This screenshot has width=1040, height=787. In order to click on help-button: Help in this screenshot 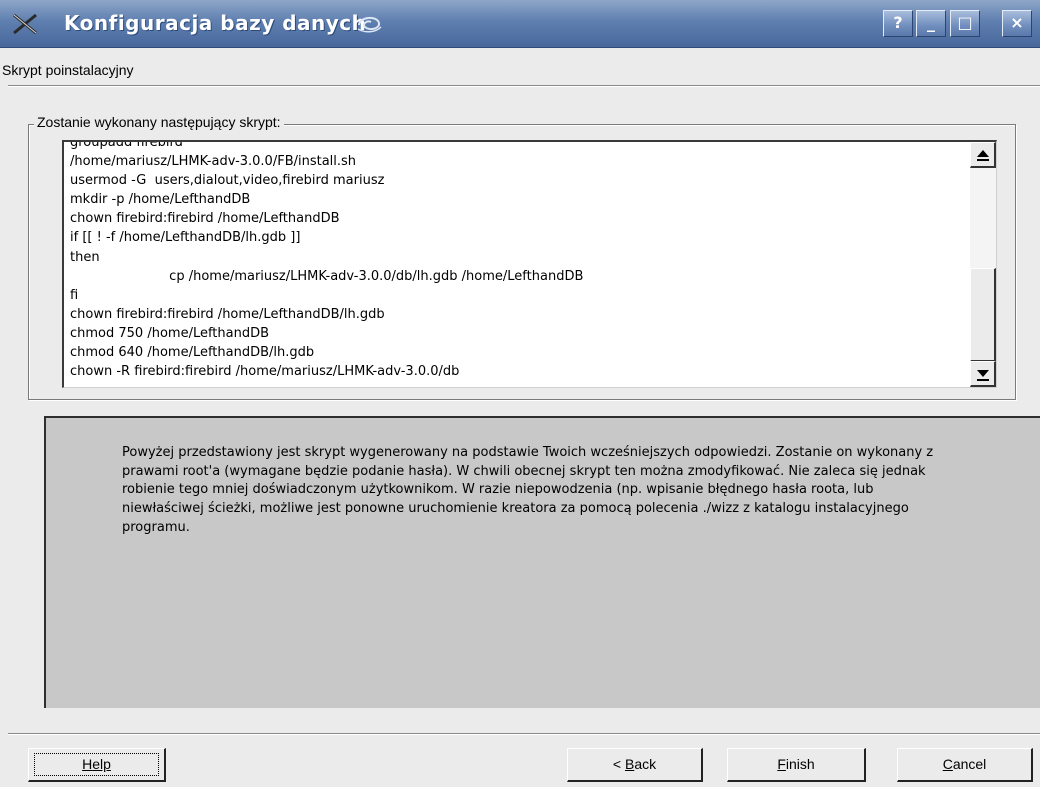, I will do `click(97, 765)`.